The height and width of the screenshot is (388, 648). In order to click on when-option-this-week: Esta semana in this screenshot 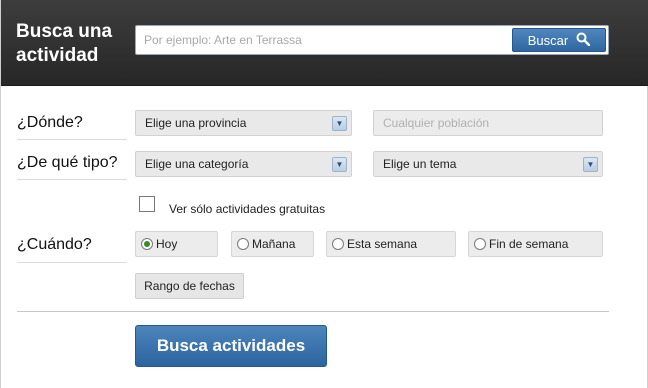, I will do `click(391, 244)`.